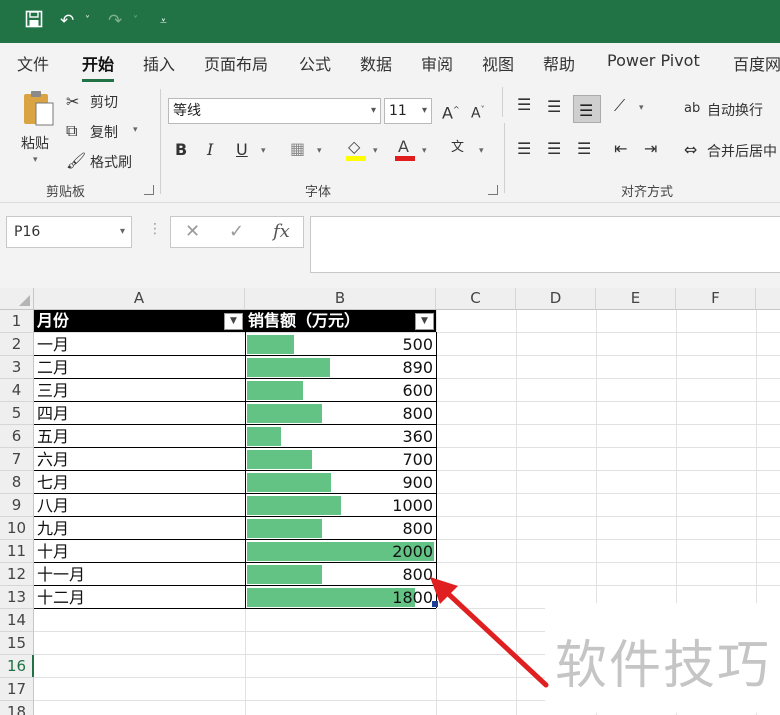  What do you see at coordinates (489, 632) in the screenshot?
I see `annotation-arrow-icon` at bounding box center [489, 632].